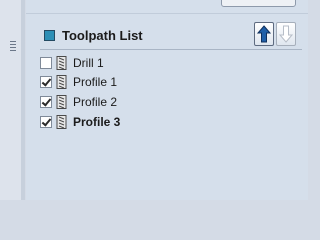 The image size is (320, 240). I want to click on top-toolbar-button, so click(258, 3).